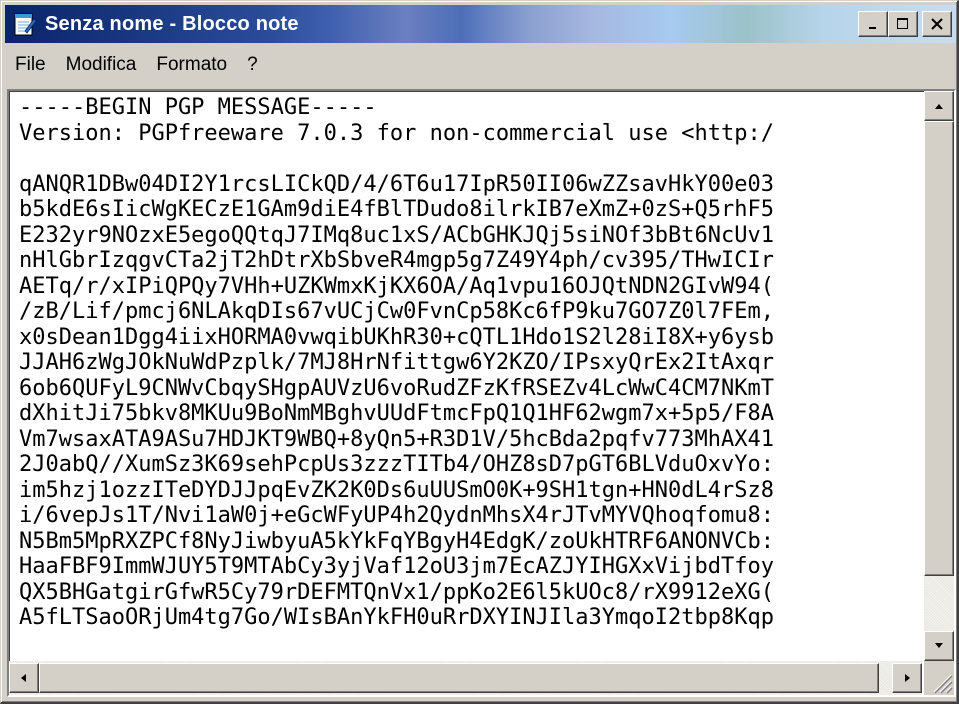  I want to click on resize-grip, so click(939, 678).